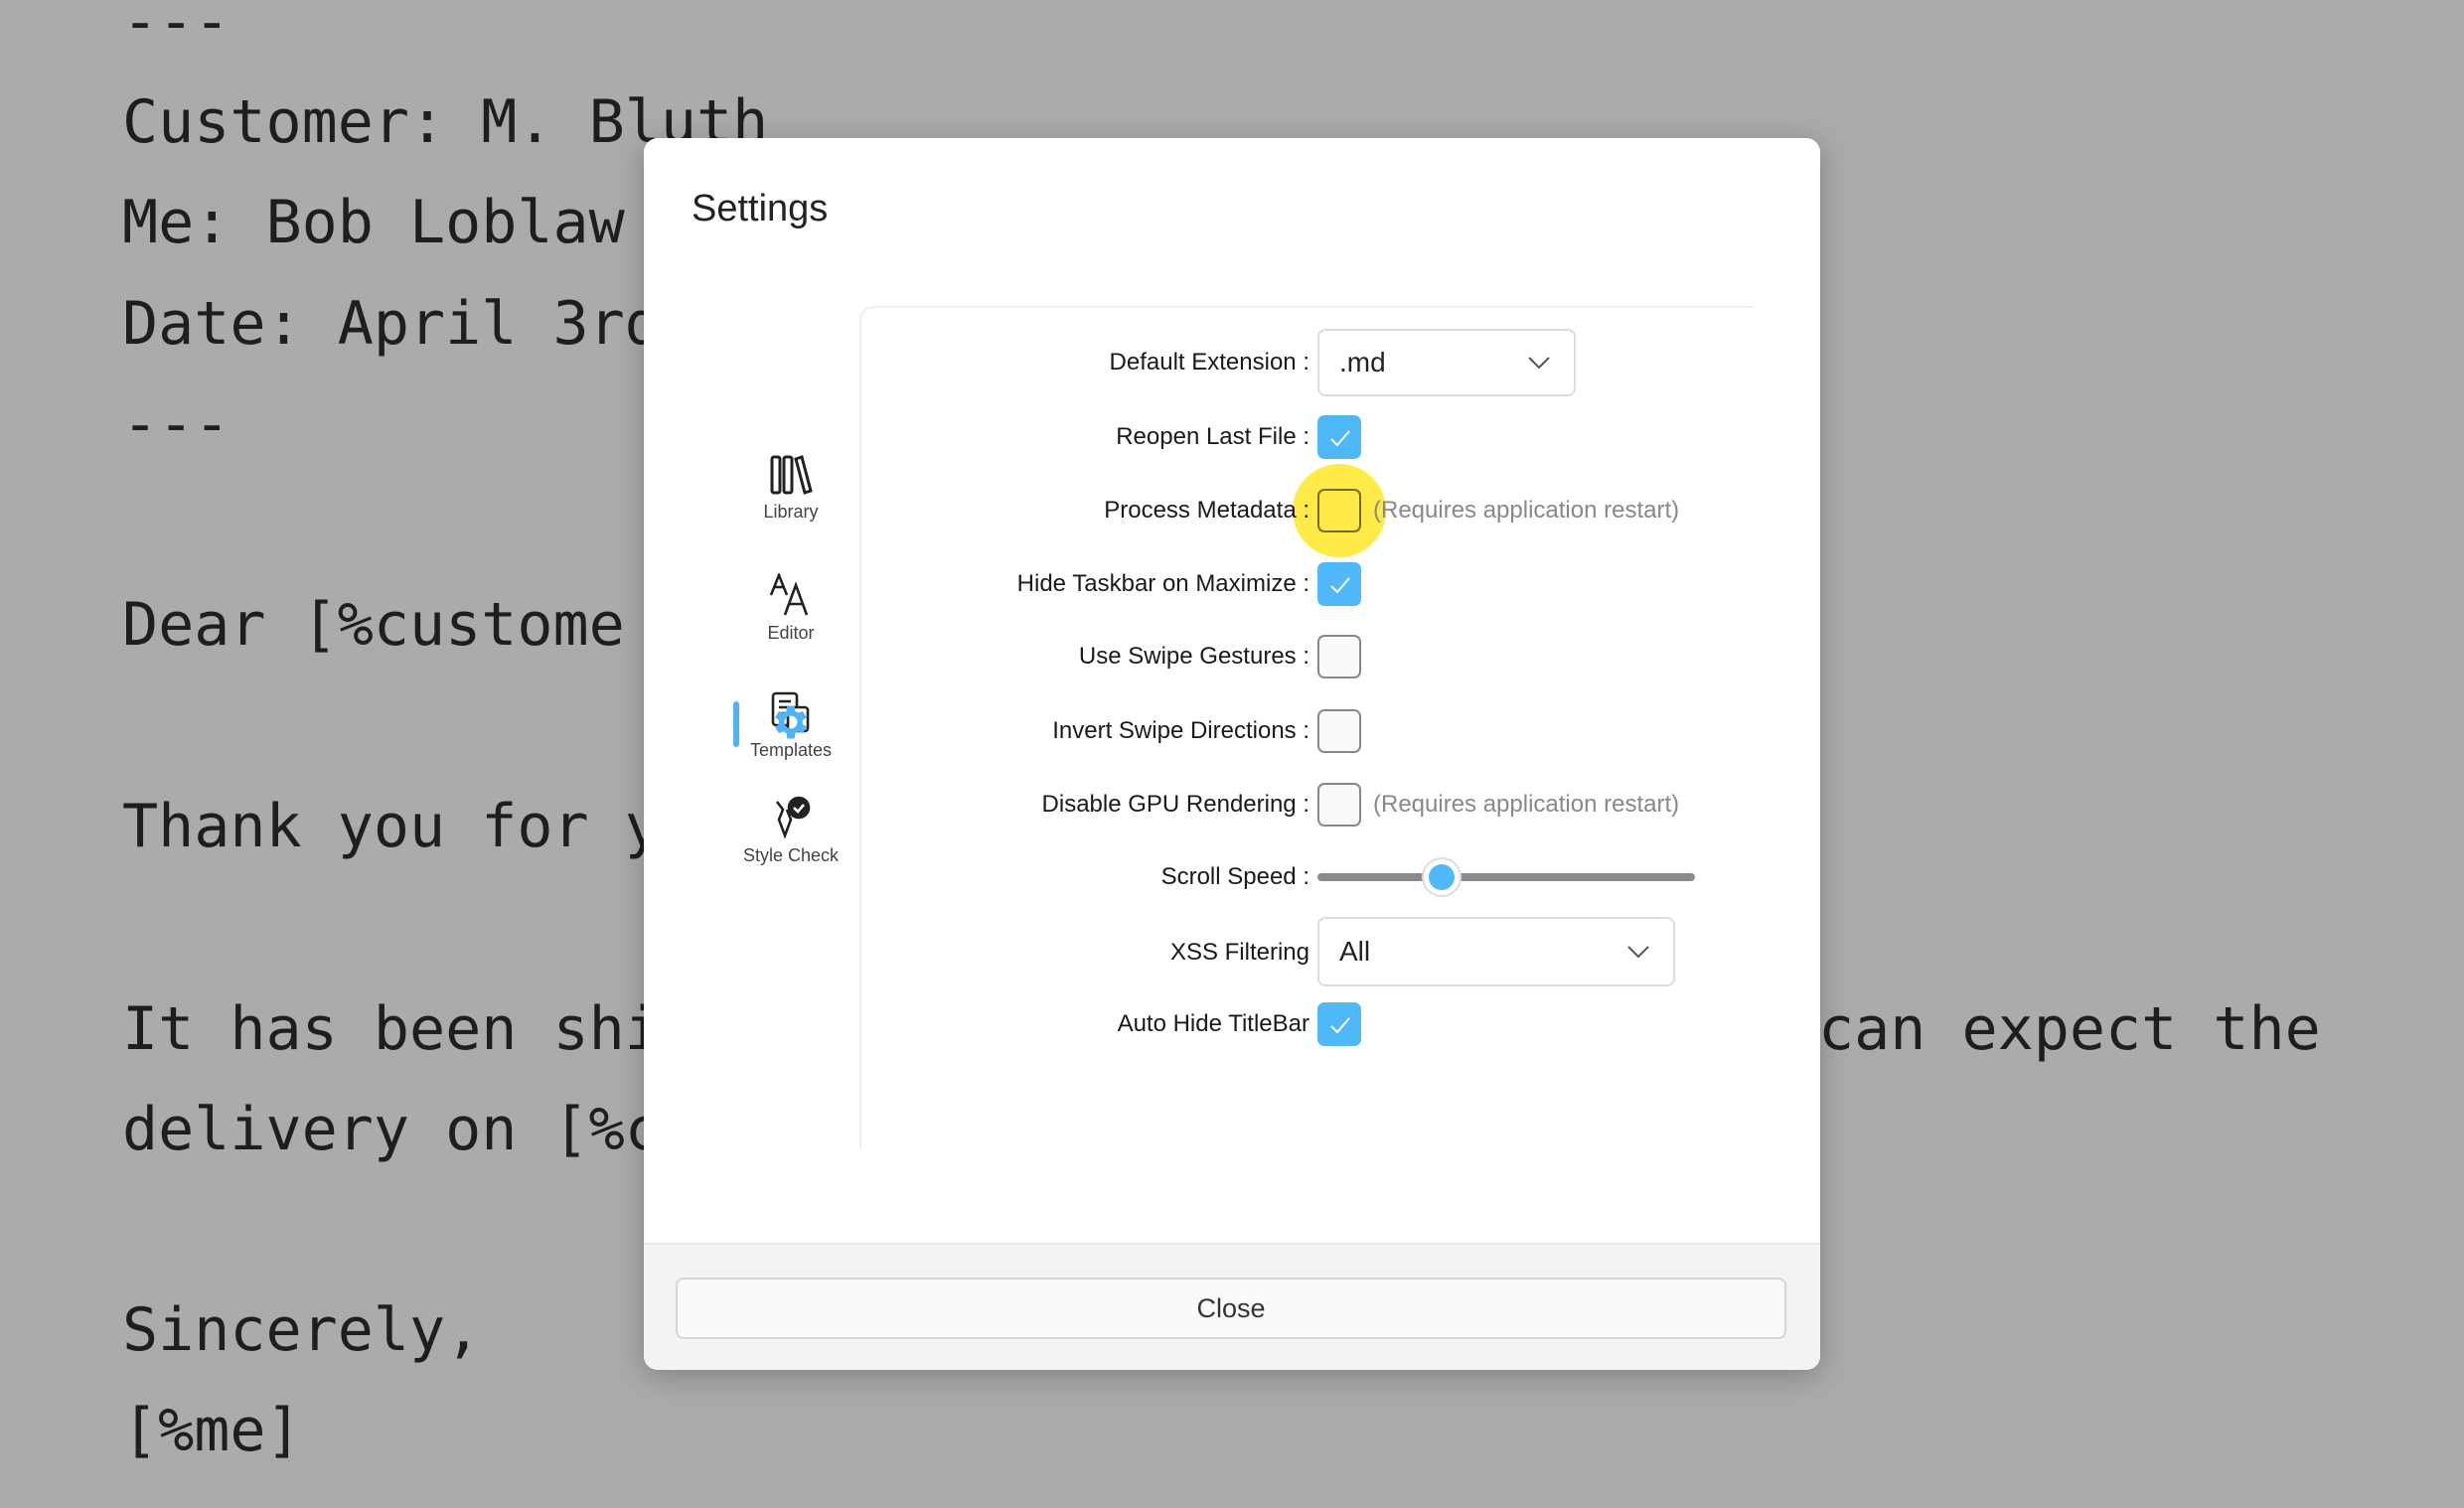 This screenshot has height=1508, width=2464. Describe the element at coordinates (1339, 805) in the screenshot. I see `disable-gpu-checkbox` at that location.